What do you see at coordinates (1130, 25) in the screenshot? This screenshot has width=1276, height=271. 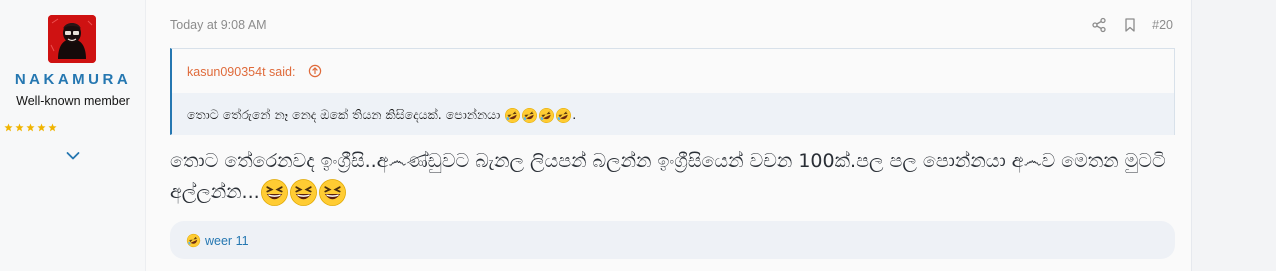 I see `bookmark-icon` at bounding box center [1130, 25].